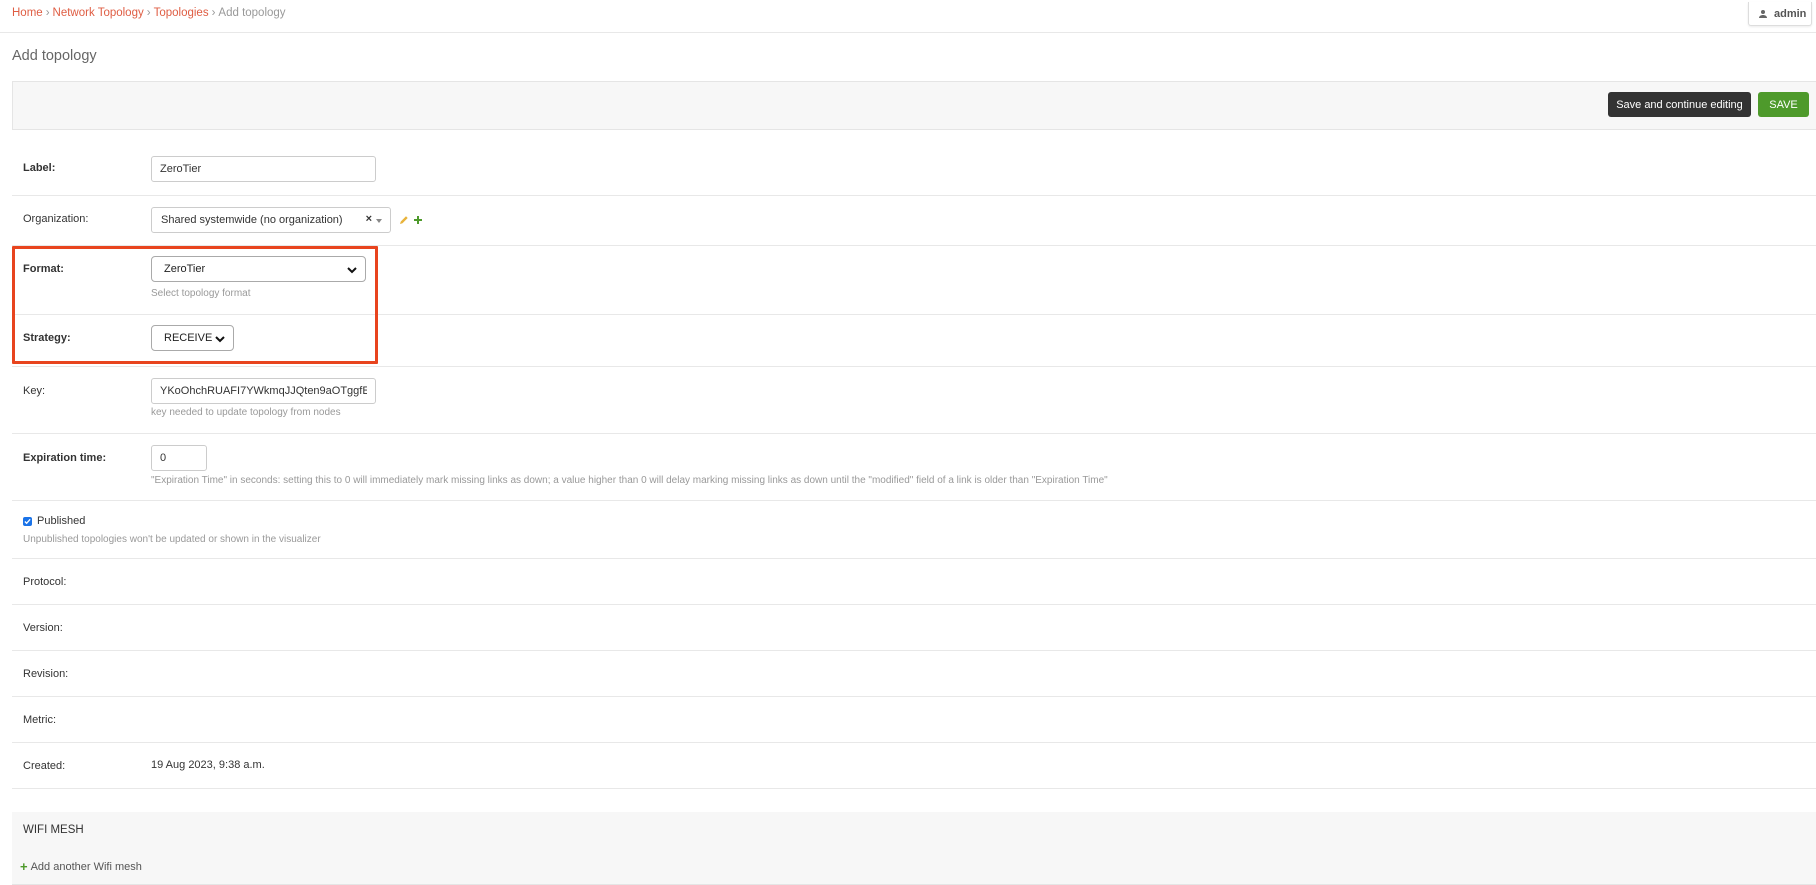  Describe the element at coordinates (185, 269) in the screenshot. I see `format-value: ZeroTier` at that location.